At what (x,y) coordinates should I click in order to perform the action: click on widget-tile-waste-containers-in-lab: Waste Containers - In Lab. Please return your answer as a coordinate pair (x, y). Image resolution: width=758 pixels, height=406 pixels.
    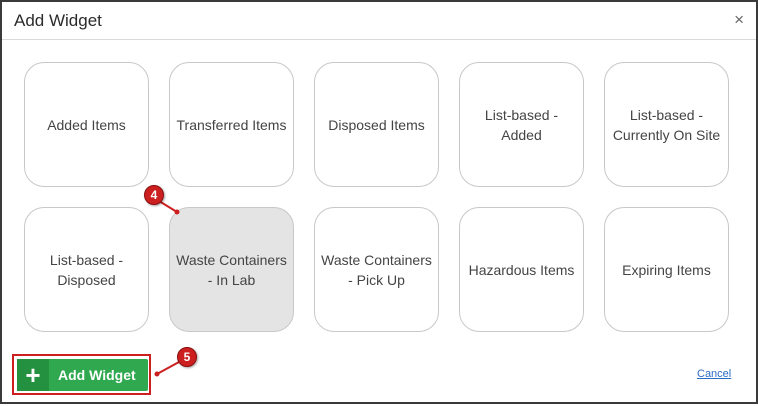
    Looking at the image, I should click on (231, 269).